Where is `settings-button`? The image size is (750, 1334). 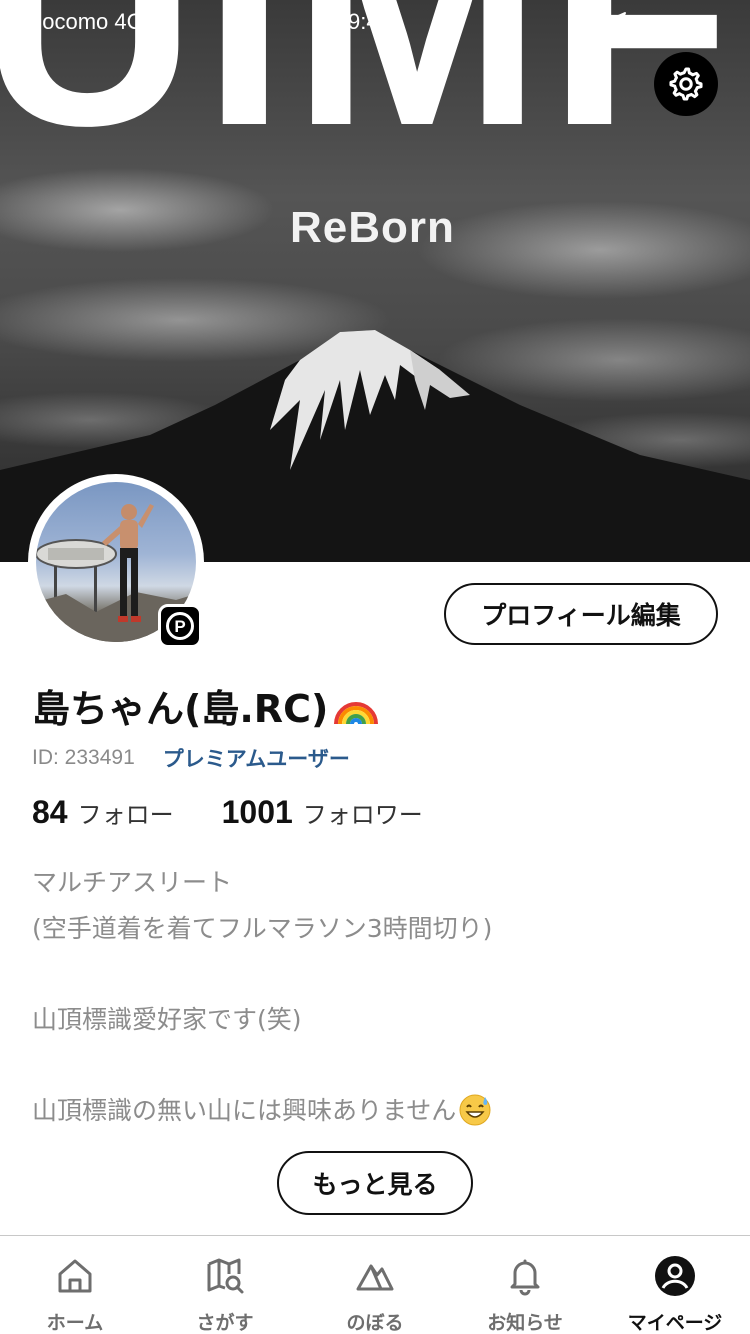 settings-button is located at coordinates (686, 84).